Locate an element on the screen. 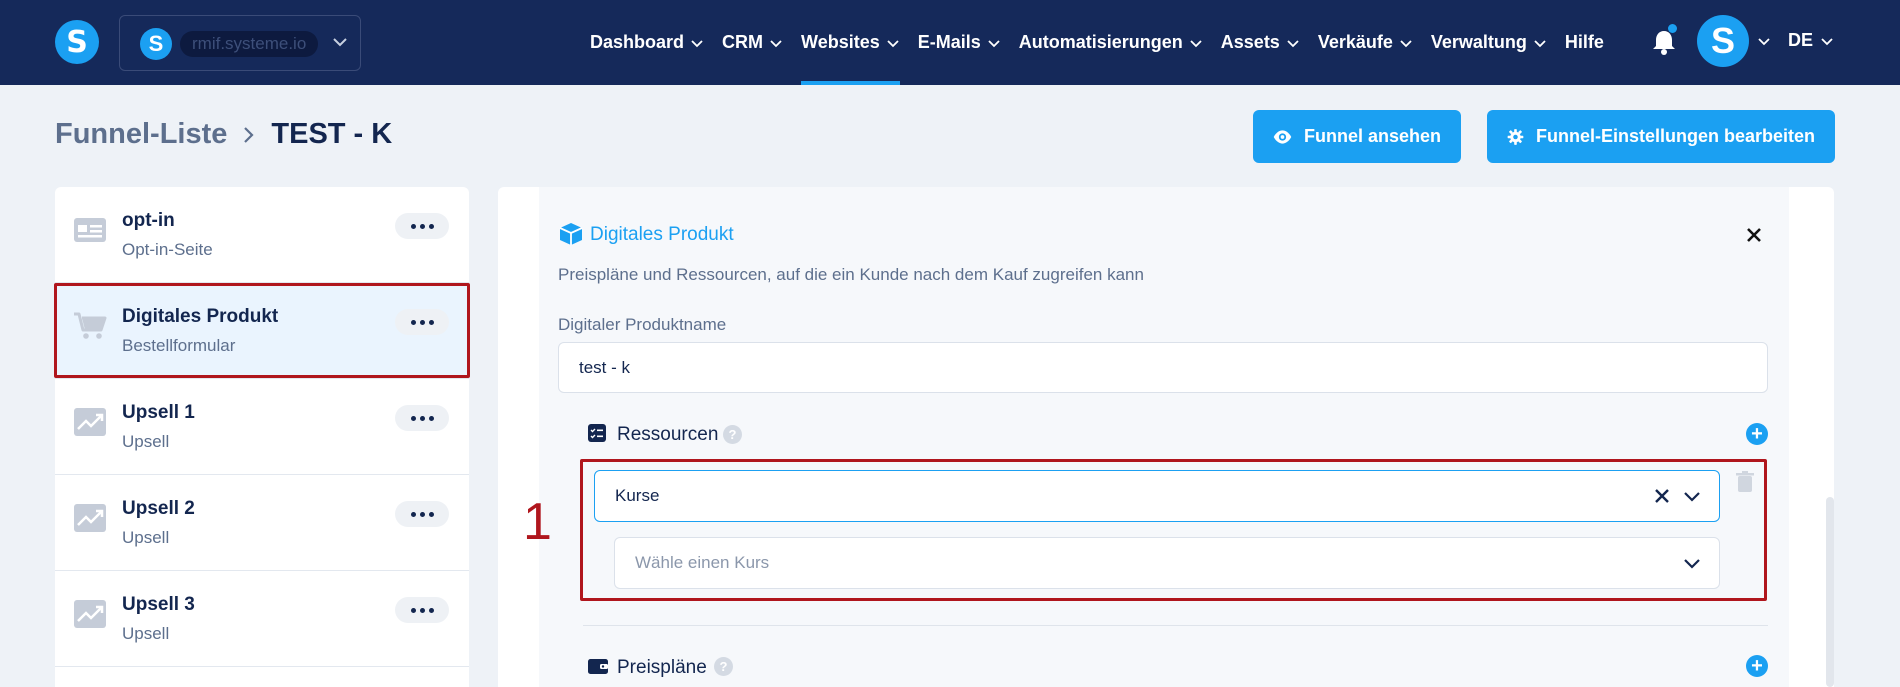 This screenshot has height=687, width=1900. funnel-step-upsell-3: Upsell 3 Upsell is located at coordinates (262, 619).